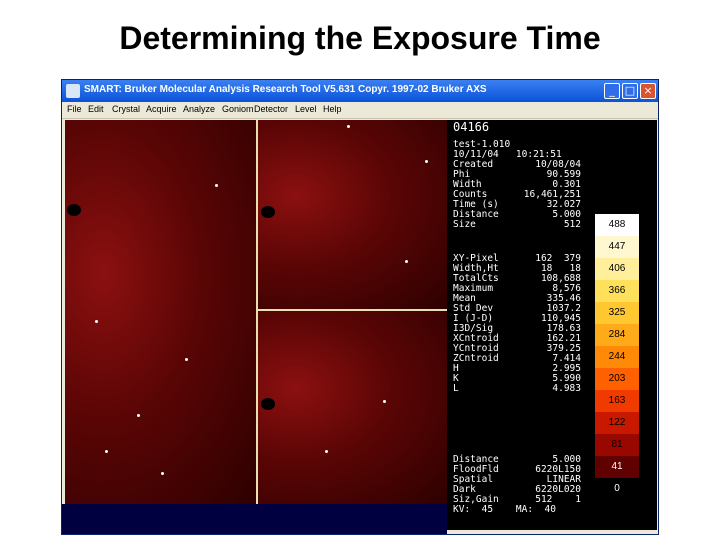  Describe the element at coordinates (517, 268) in the screenshot. I see `stats-row: Width,Ht 18 18` at that location.